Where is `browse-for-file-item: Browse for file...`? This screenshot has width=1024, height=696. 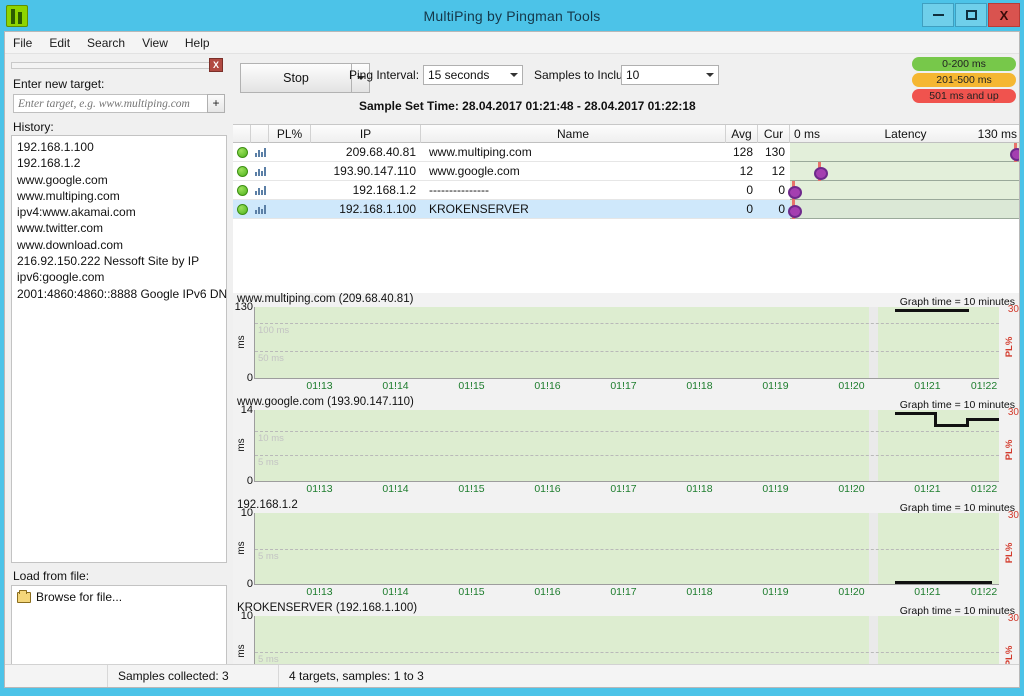 browse-for-file-item: Browse for file... is located at coordinates (119, 596).